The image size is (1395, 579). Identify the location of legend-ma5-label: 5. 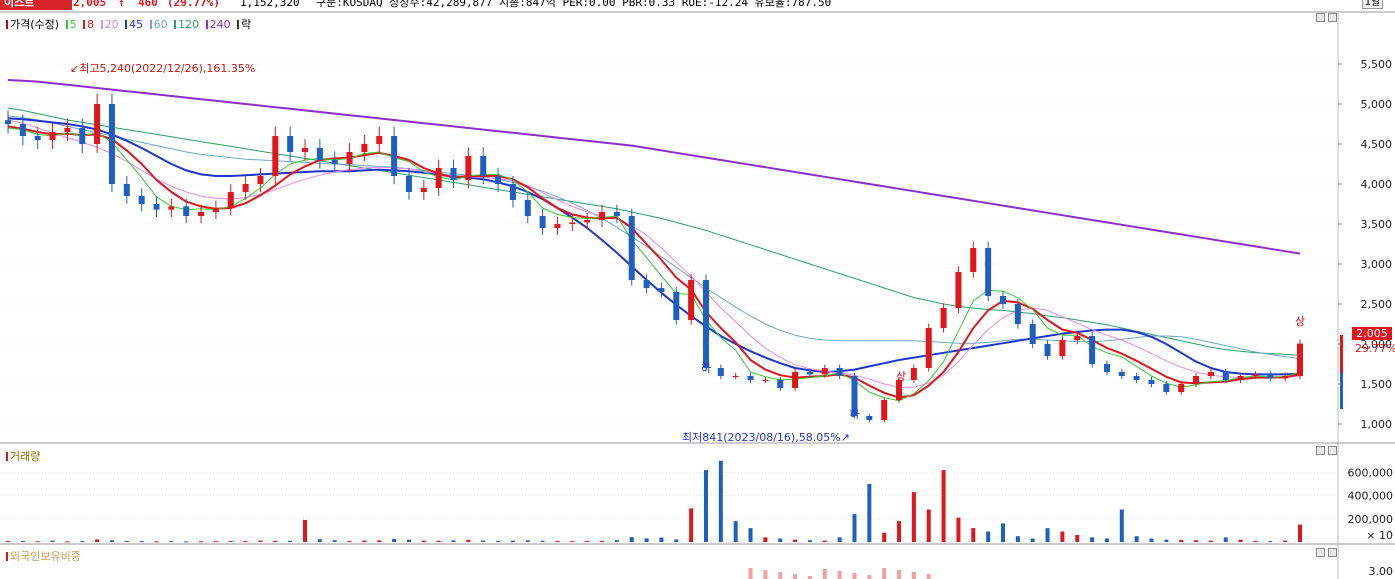
(73, 24).